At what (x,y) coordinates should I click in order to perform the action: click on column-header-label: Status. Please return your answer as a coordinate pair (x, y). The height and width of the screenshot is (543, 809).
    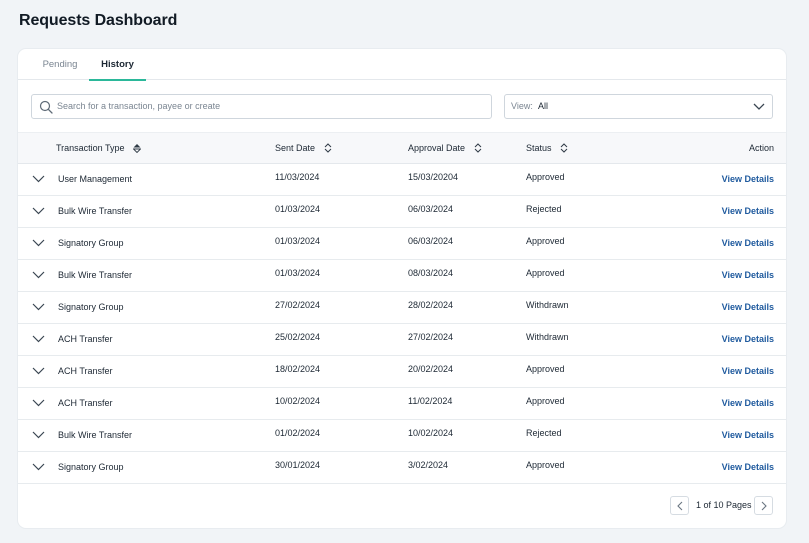
    Looking at the image, I should click on (539, 148).